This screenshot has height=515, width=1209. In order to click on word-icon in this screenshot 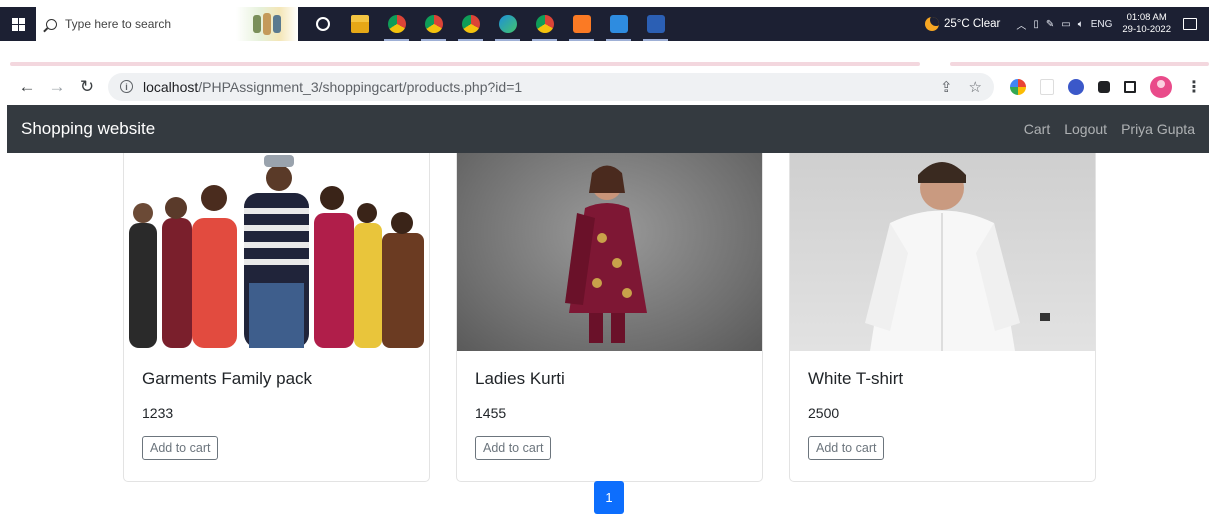, I will do `click(655, 24)`.